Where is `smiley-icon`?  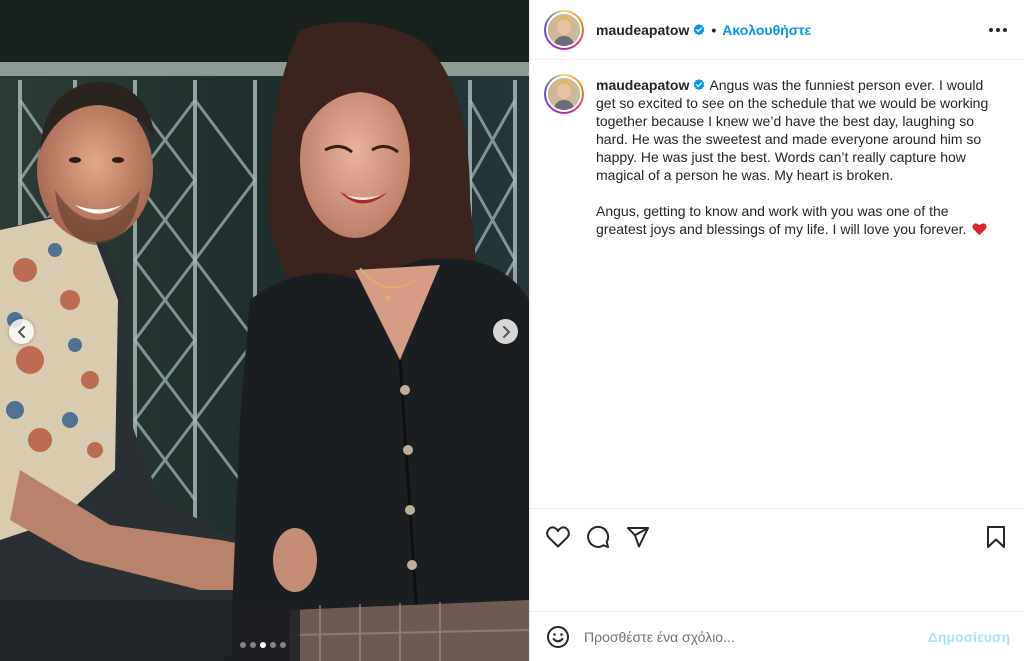
smiley-icon is located at coordinates (558, 636).